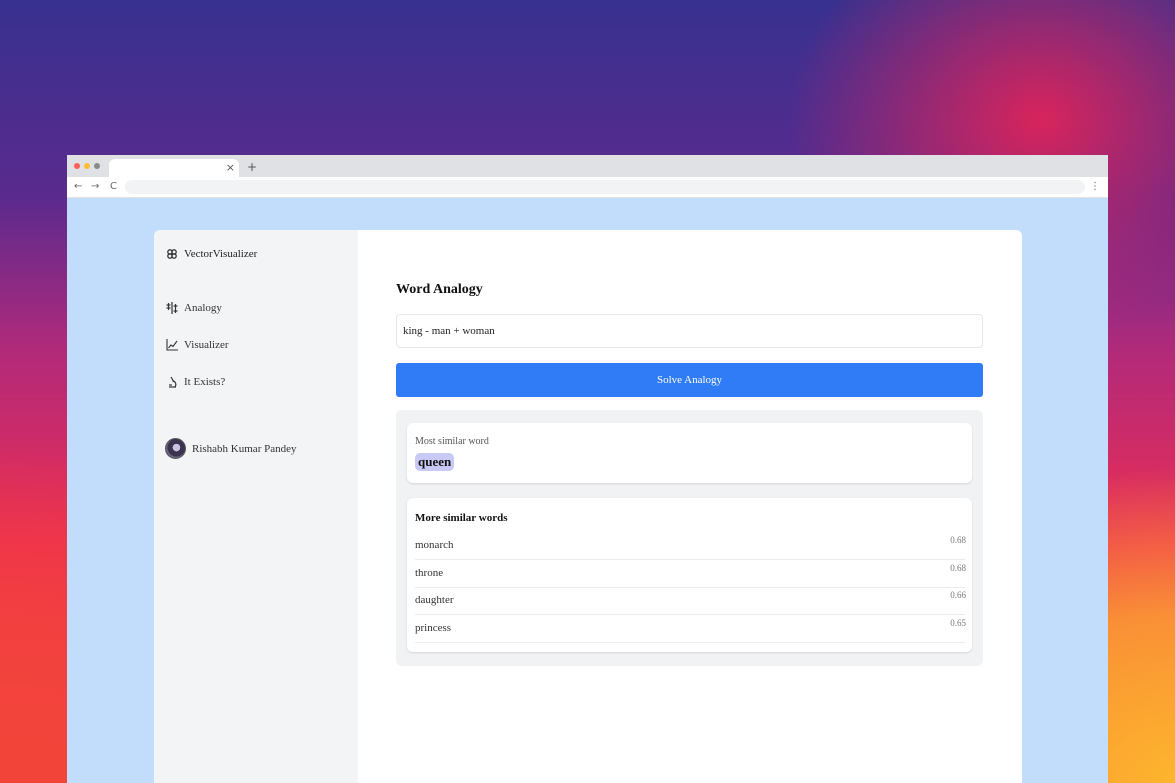 This screenshot has width=1175, height=783. What do you see at coordinates (172, 308) in the screenshot?
I see `analogy-icon` at bounding box center [172, 308].